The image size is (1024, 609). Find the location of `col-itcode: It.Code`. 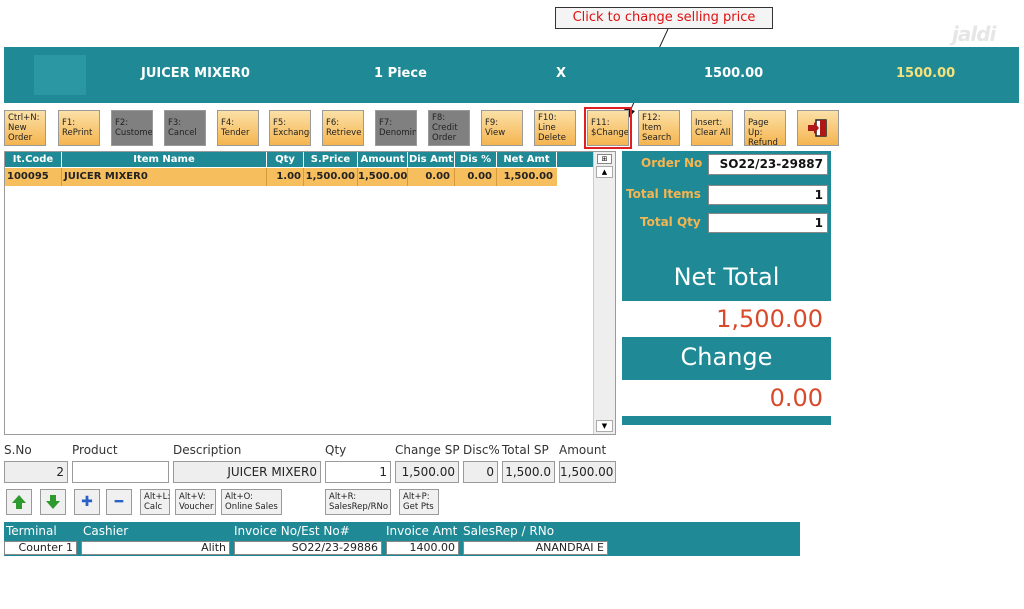

col-itcode: It.Code is located at coordinates (33, 159).